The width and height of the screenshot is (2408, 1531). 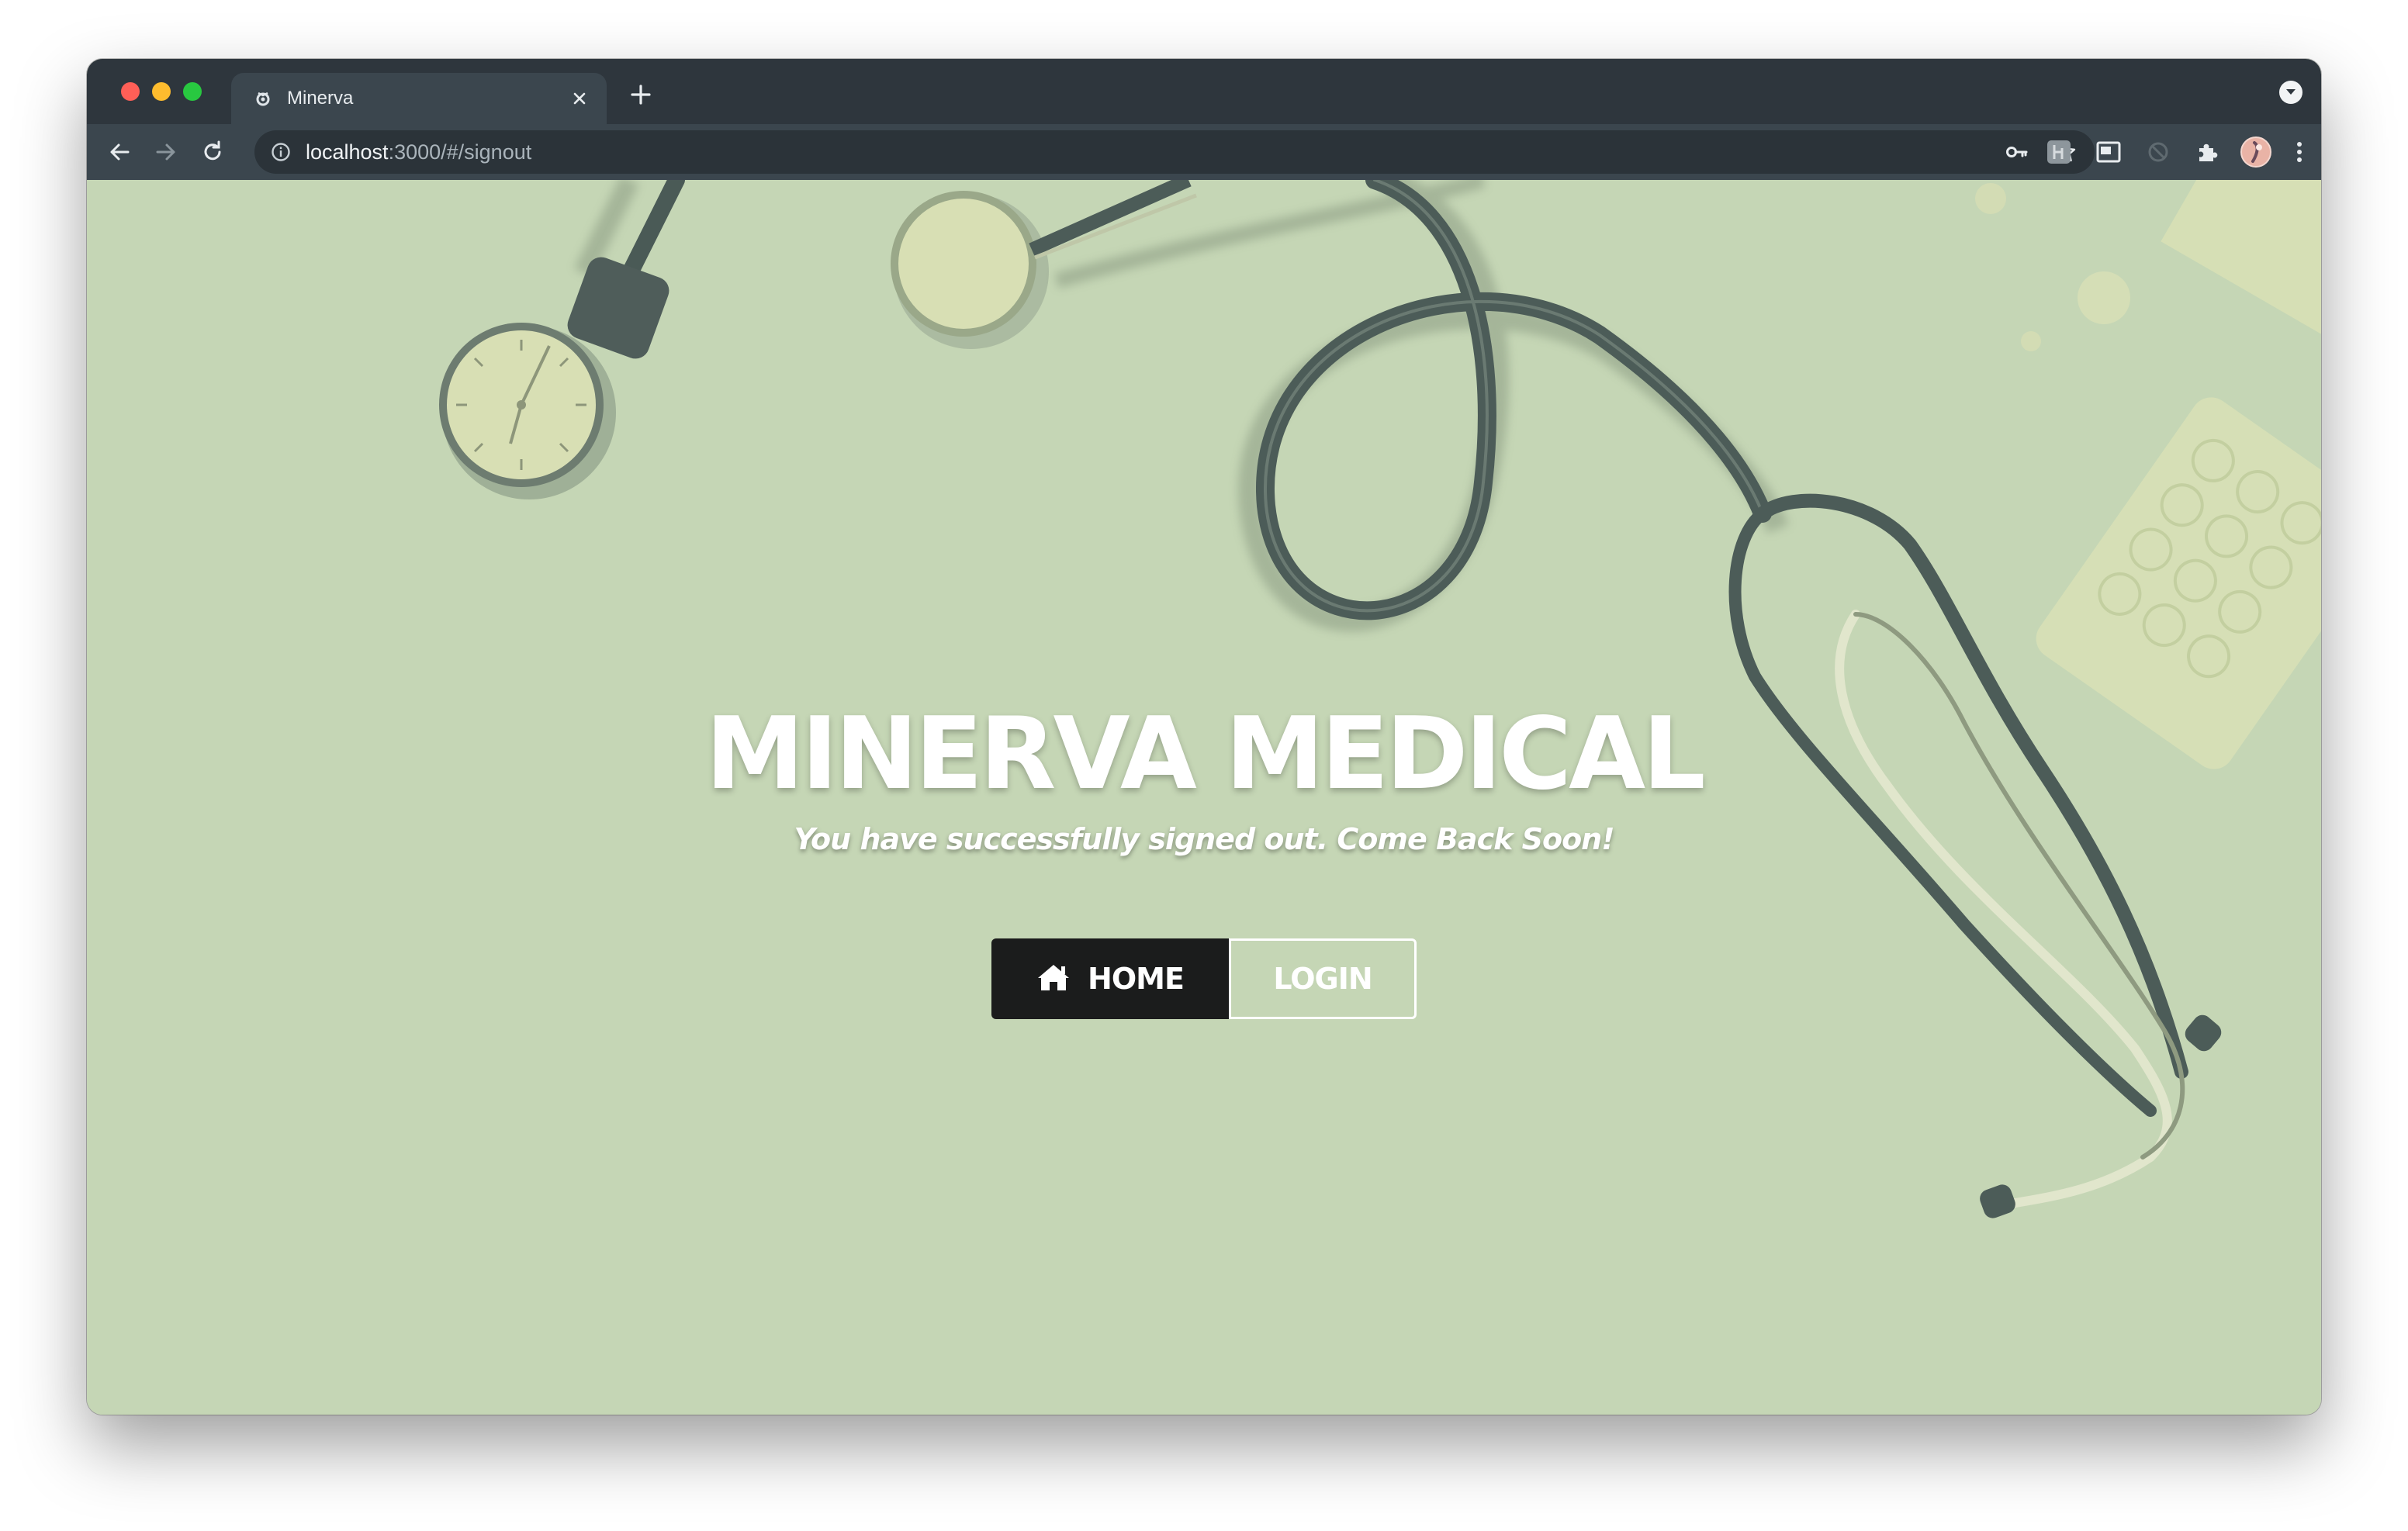 What do you see at coordinates (641, 95) in the screenshot?
I see `new-tab-icon` at bounding box center [641, 95].